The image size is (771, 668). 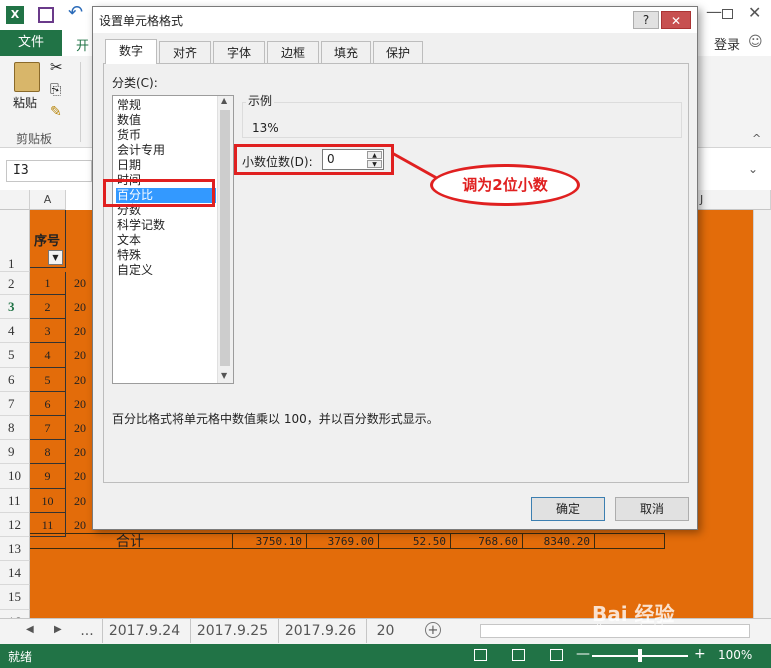 I want to click on ok-button: 确定, so click(x=568, y=509).